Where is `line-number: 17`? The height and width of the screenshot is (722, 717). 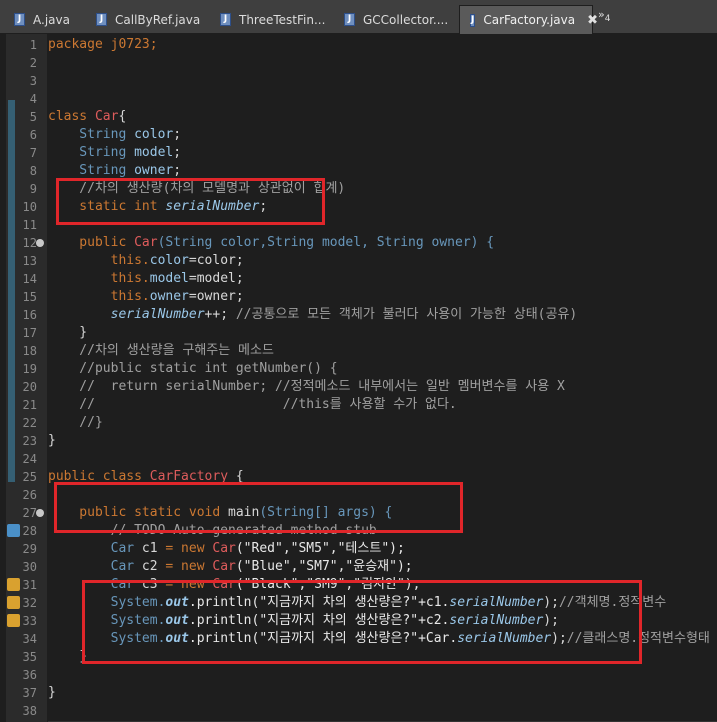
line-number: 17 is located at coordinates (29, 333).